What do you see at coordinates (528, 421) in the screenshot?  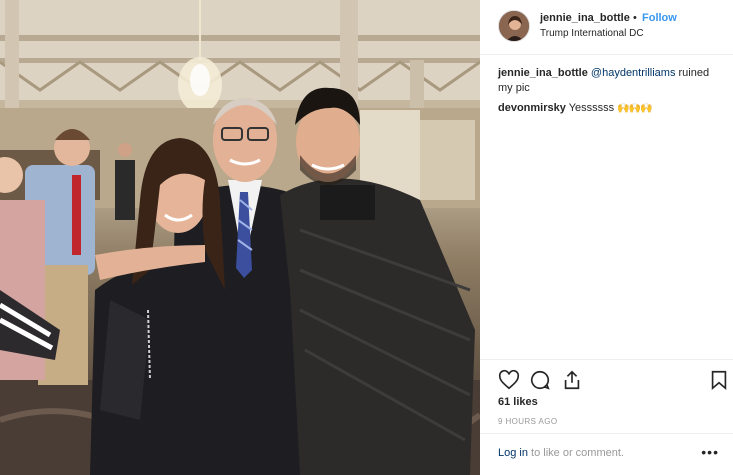 I see `post-timestamp: 9 HOURS AGO` at bounding box center [528, 421].